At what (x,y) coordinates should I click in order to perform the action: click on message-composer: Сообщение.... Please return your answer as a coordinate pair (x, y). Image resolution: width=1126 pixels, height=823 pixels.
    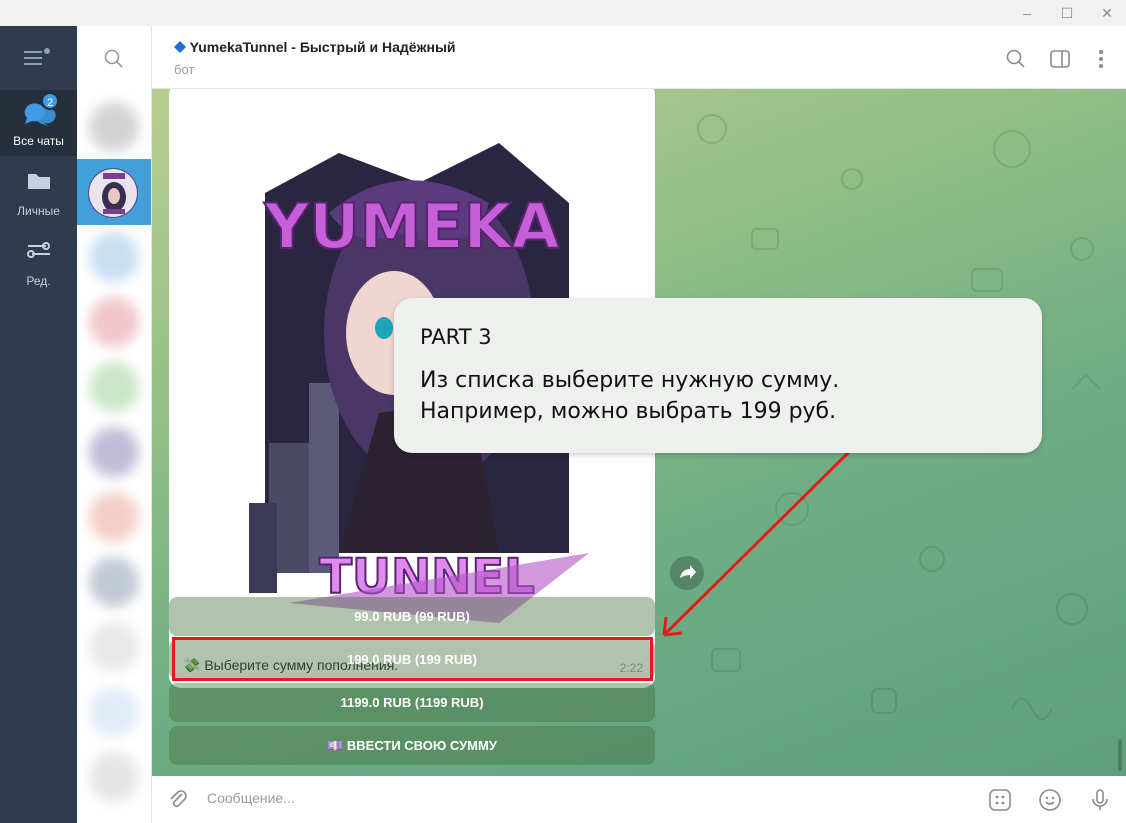
    Looking at the image, I should click on (639, 799).